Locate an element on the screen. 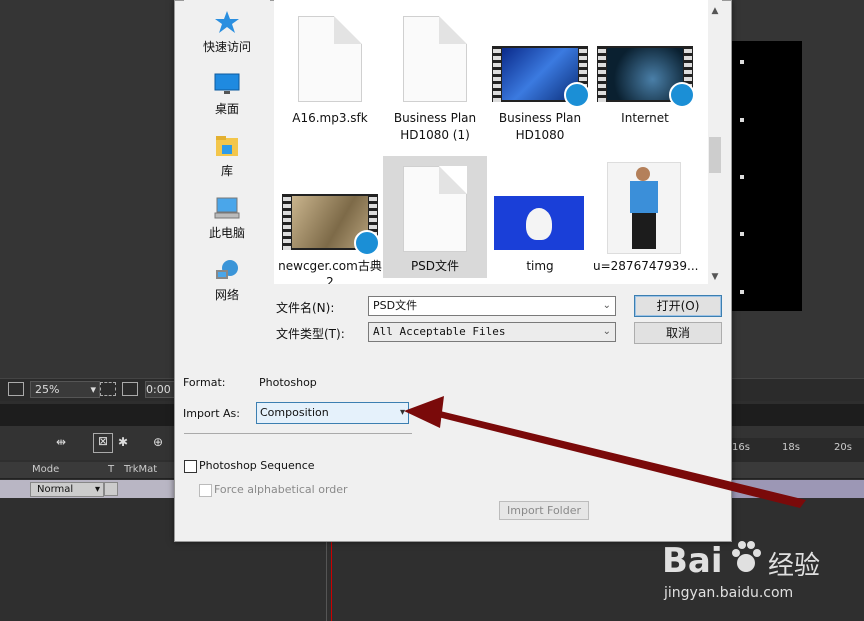  t-column: T is located at coordinates (111, 469).